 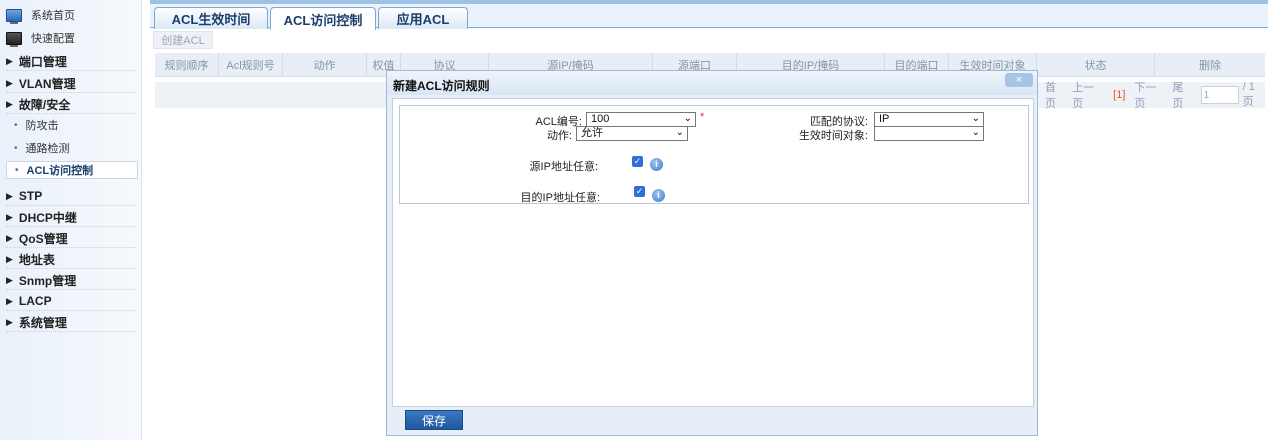 What do you see at coordinates (325, 65) in the screenshot?
I see `column-header: 动作` at bounding box center [325, 65].